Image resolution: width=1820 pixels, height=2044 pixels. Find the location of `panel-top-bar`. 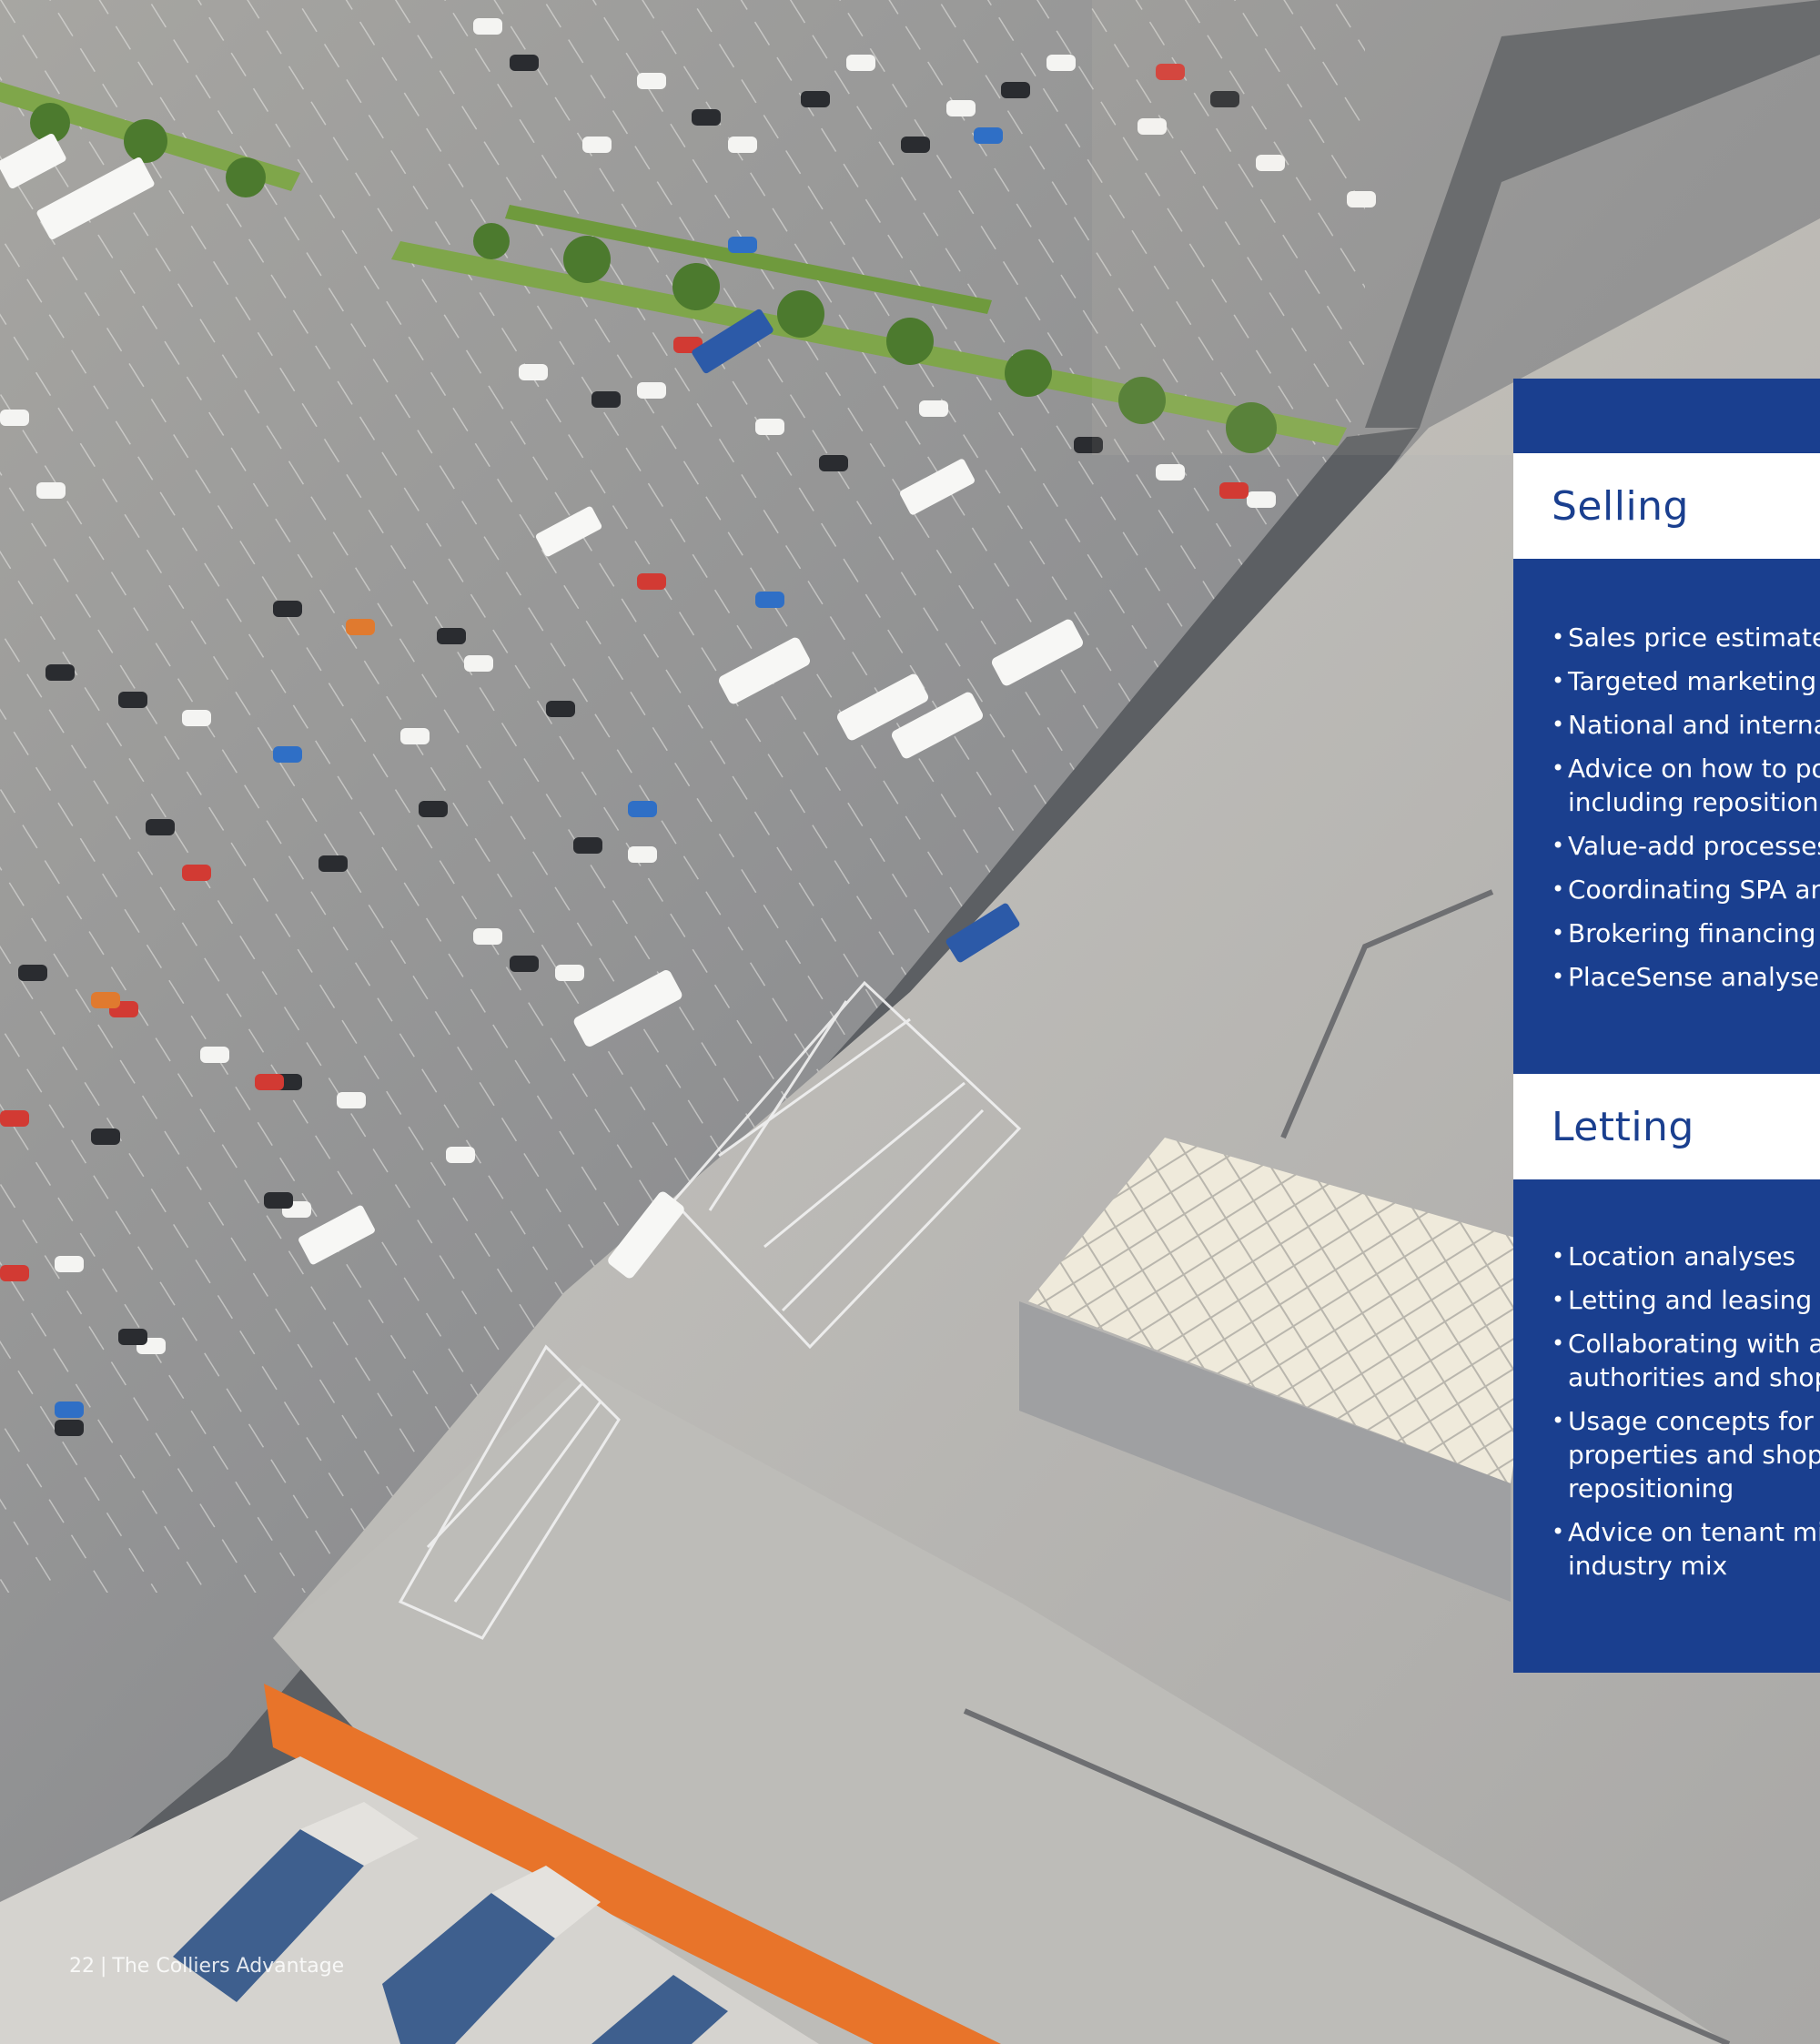

panel-top-bar is located at coordinates (1667, 416).